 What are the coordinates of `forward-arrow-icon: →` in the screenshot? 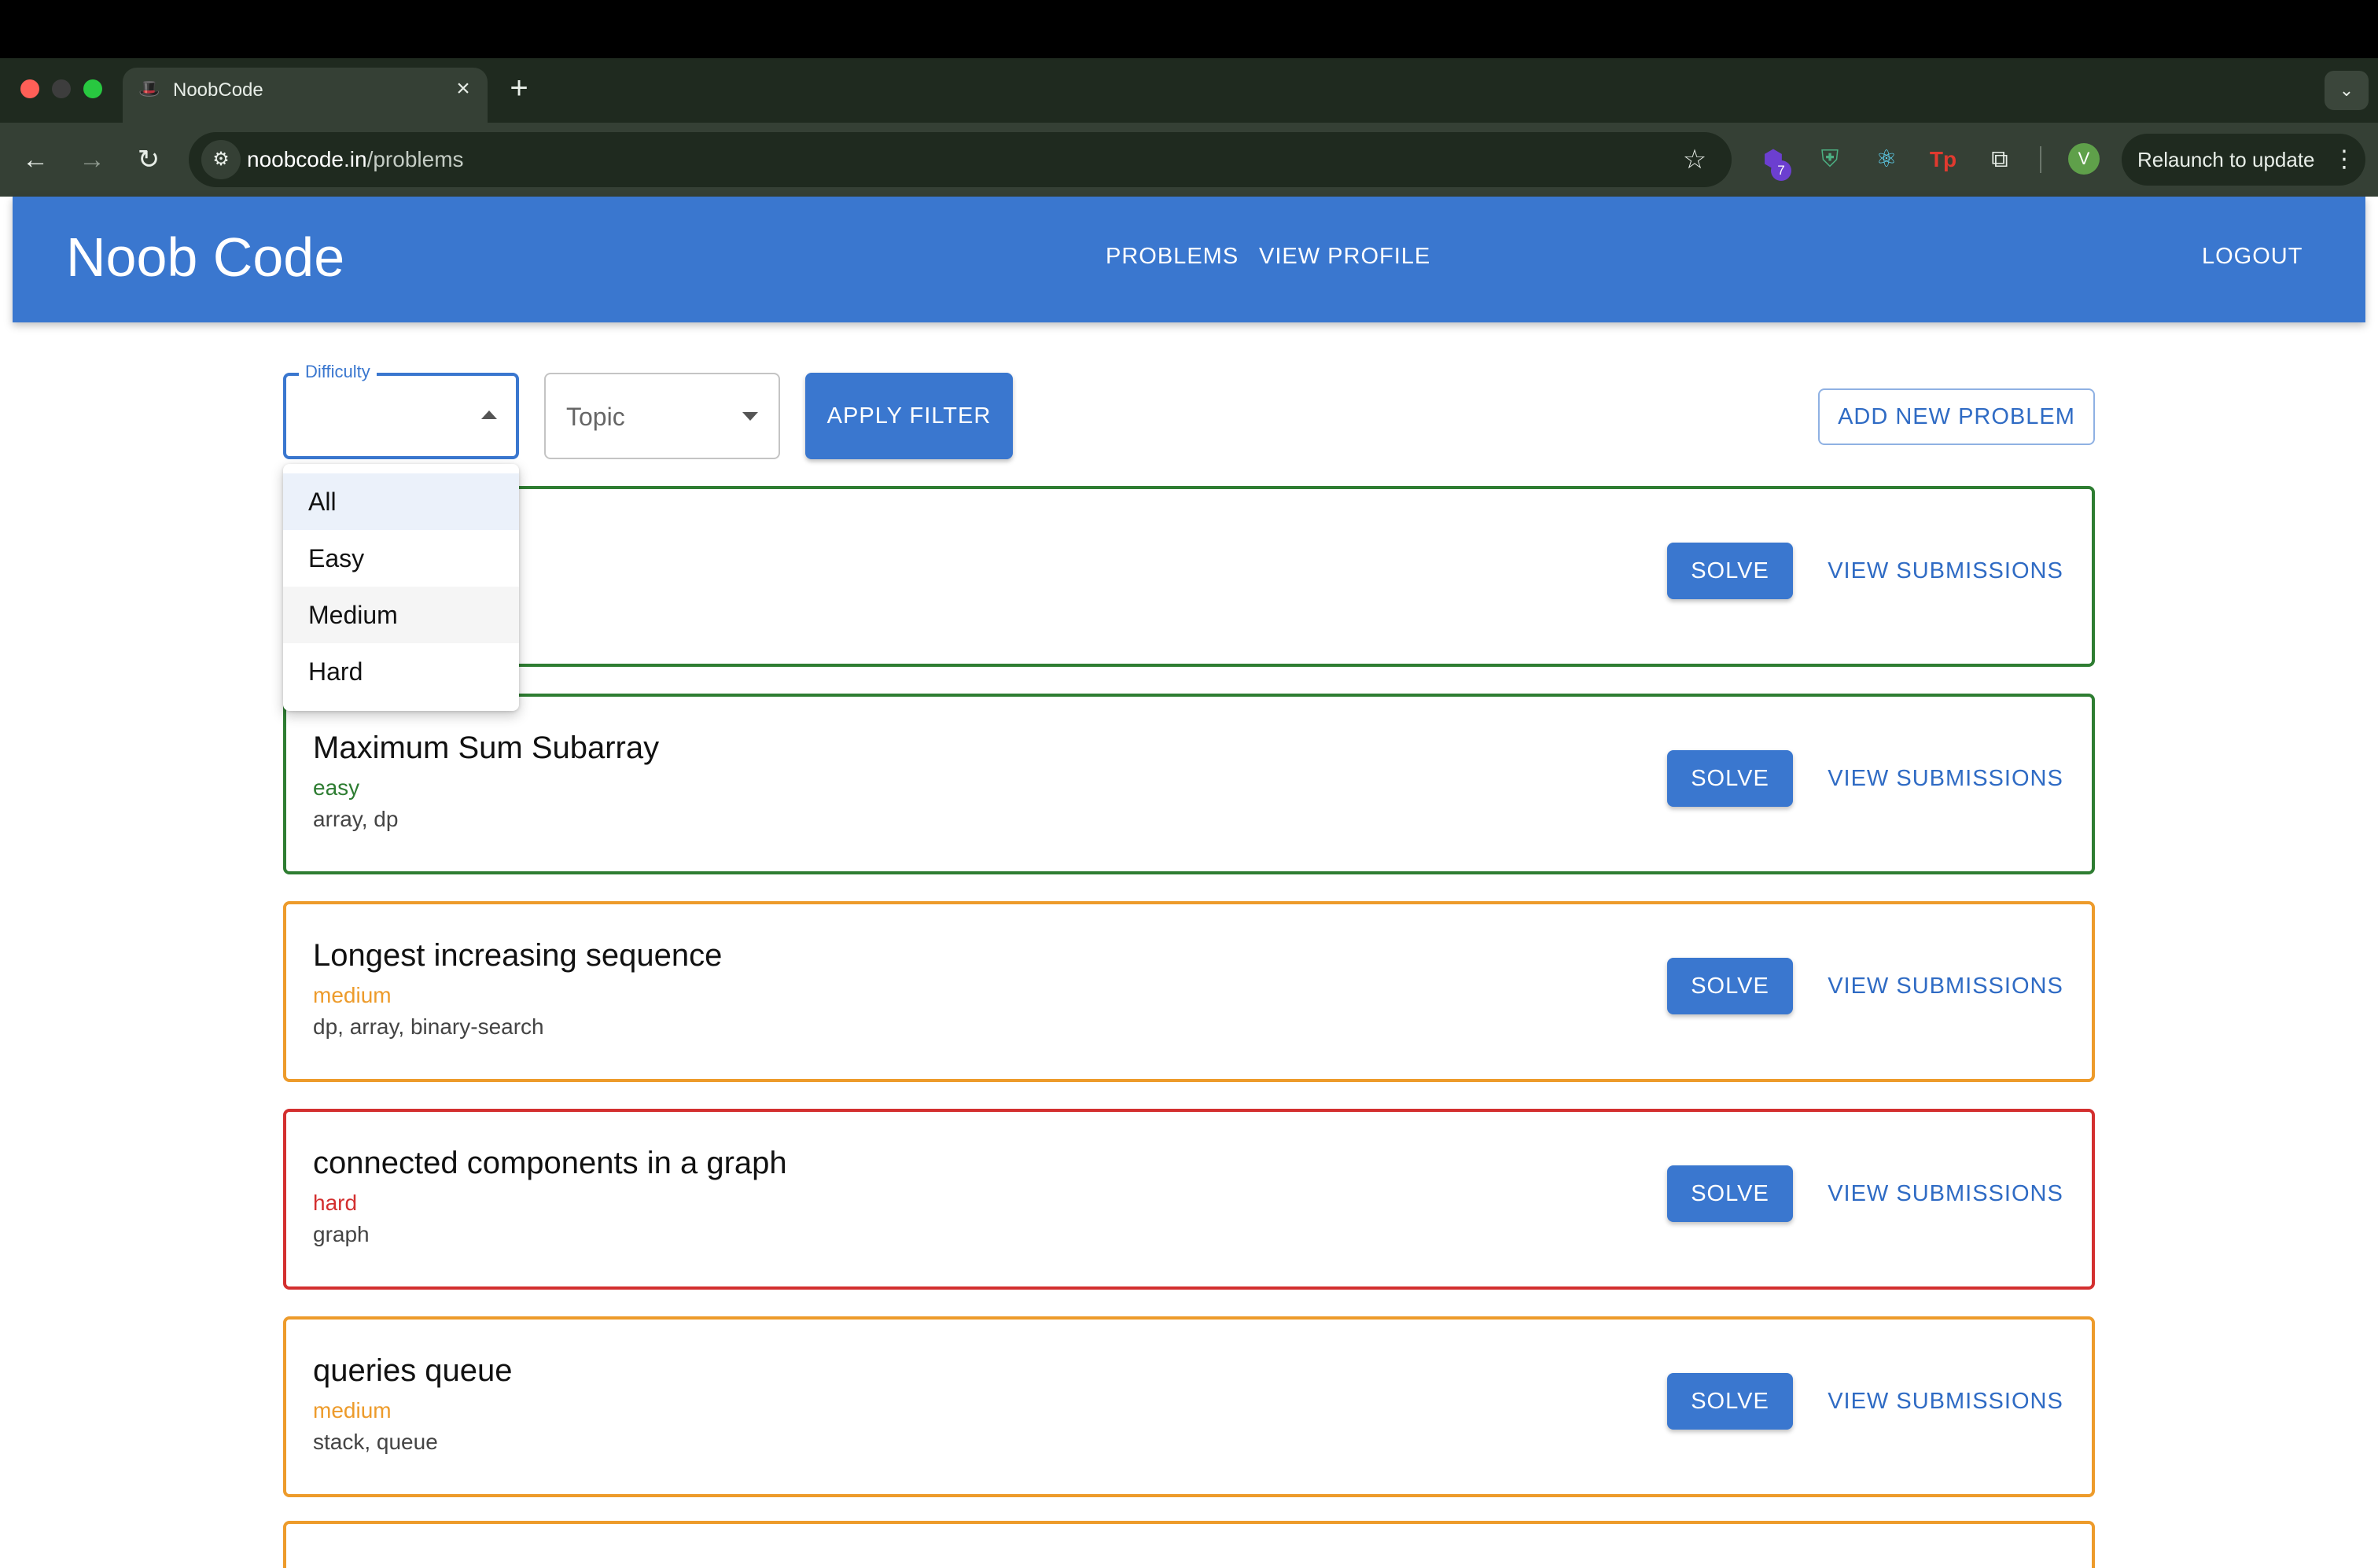 It's located at (92, 159).